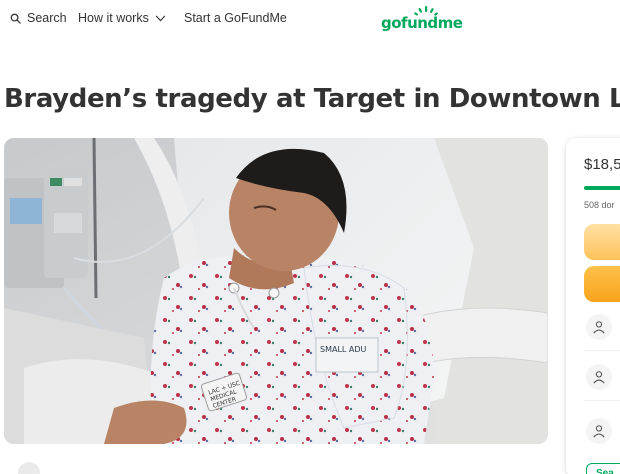 Image resolution: width=620 pixels, height=474 pixels. I want to click on donation-count: 508 dor, so click(599, 205).